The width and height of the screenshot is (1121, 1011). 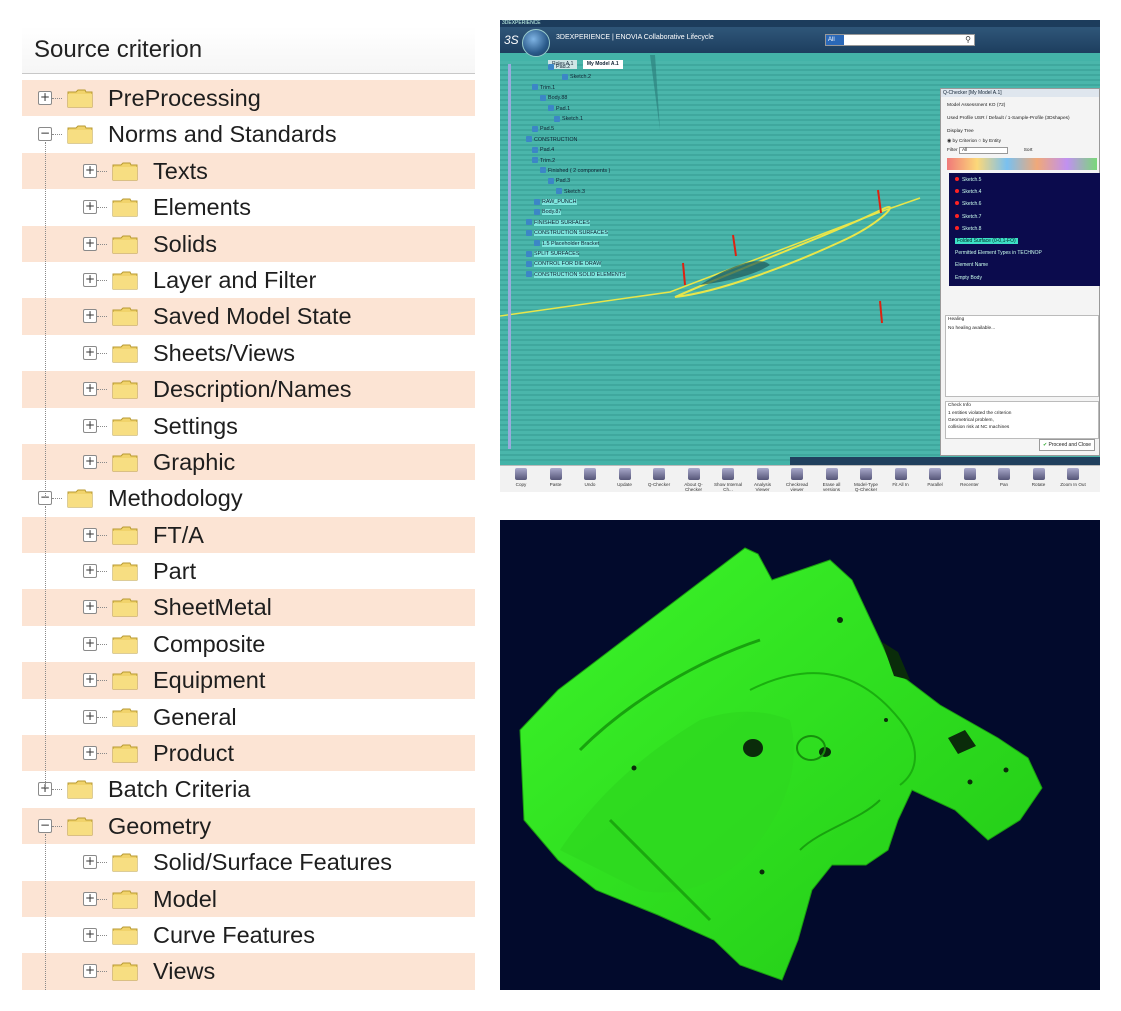 What do you see at coordinates (617, 275) in the screenshot?
I see `spec-tree-node: CONSTRUCTION SOLID ELEMENTS` at bounding box center [617, 275].